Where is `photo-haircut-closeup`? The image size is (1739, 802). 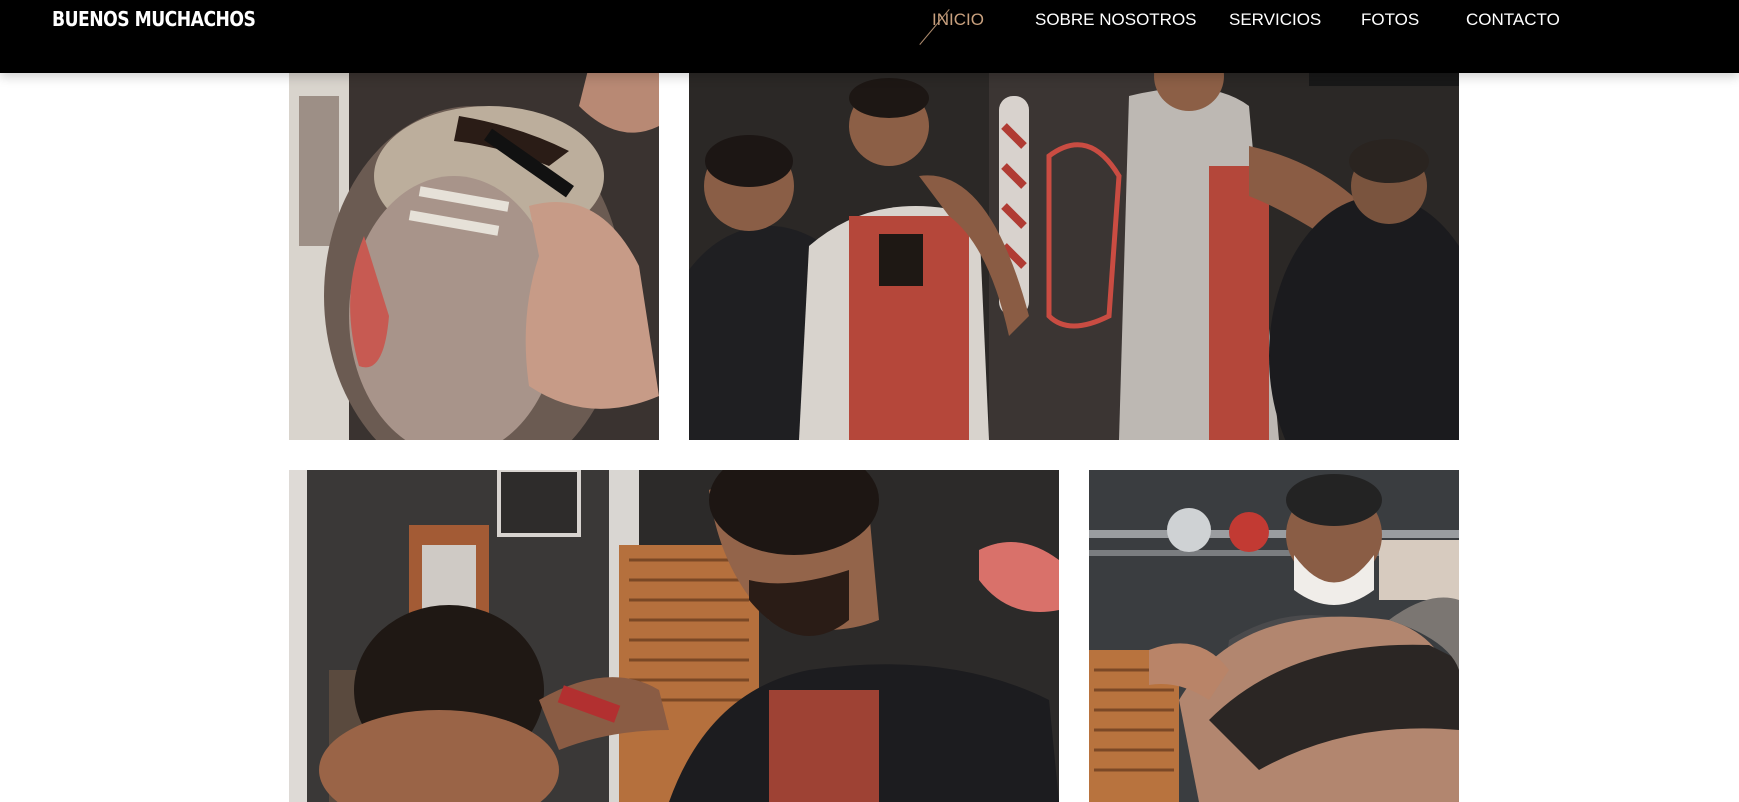 photo-haircut-closeup is located at coordinates (474, 253).